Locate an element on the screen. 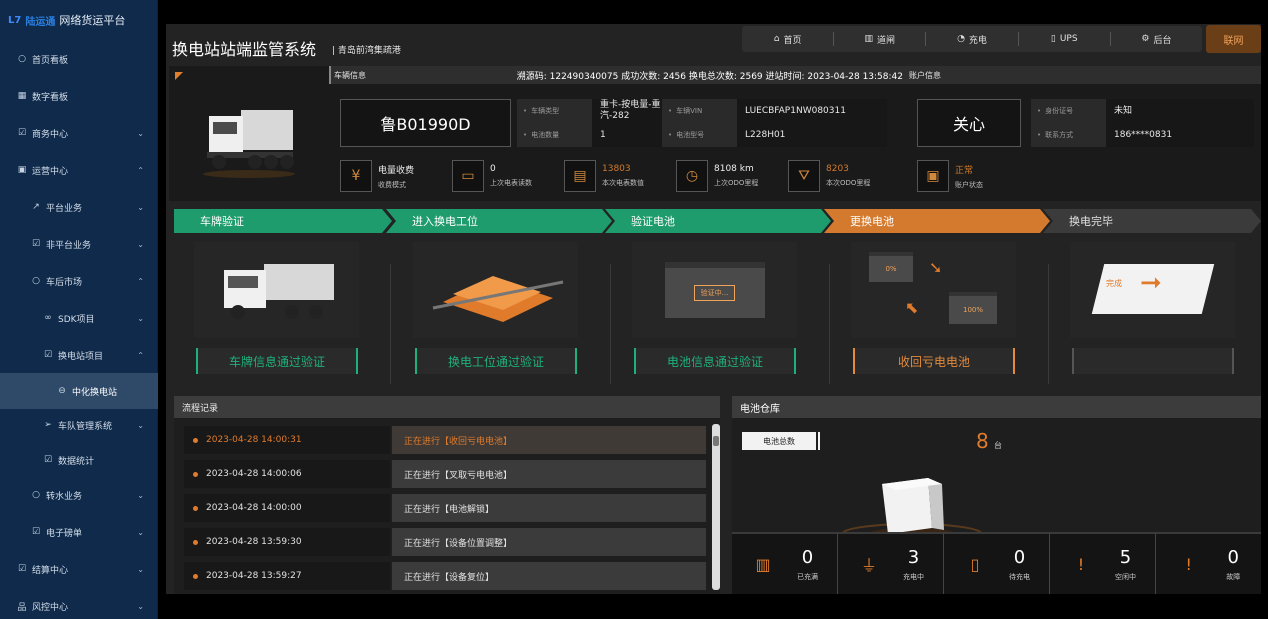 This screenshot has height=619, width=1268. top-nav-charge: ◔ 充电 is located at coordinates (972, 39).